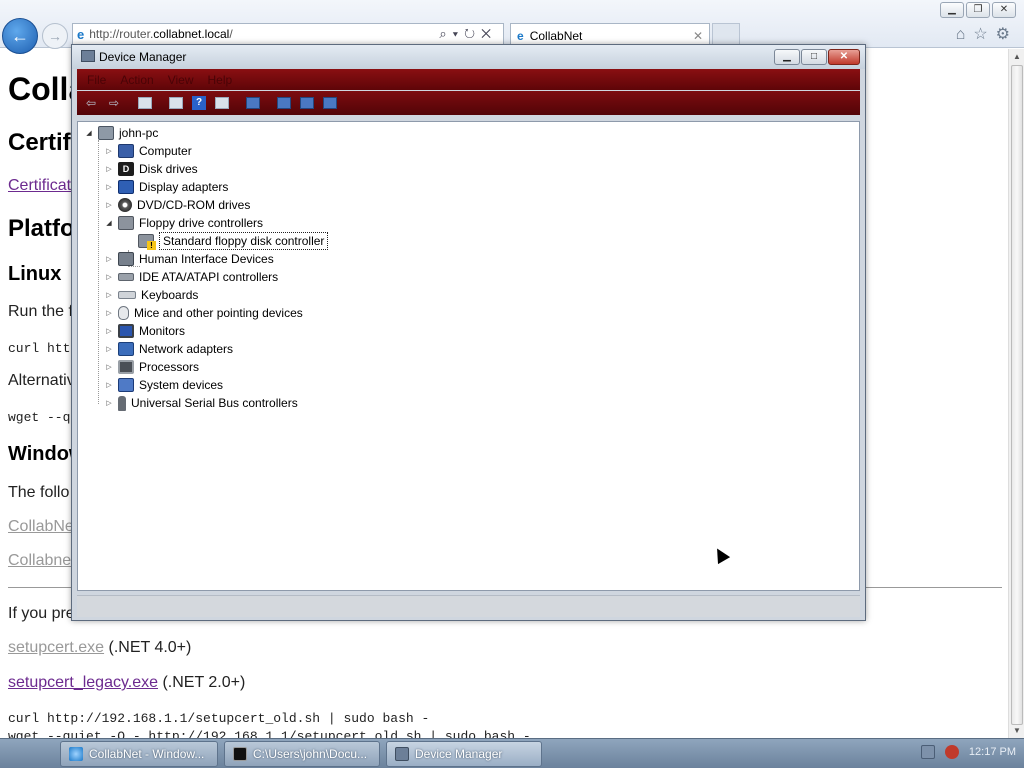 Image resolution: width=1024 pixels, height=768 pixels. What do you see at coordinates (148, 647) in the screenshot?
I see `setupcert-note: (.NET 4.0+)` at bounding box center [148, 647].